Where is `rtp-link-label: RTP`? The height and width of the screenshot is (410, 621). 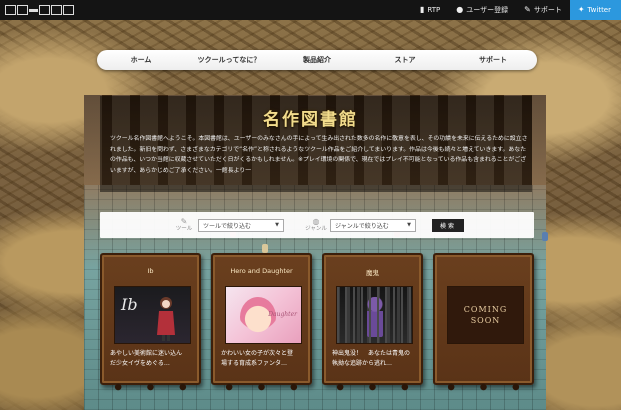
rtp-link-label: RTP is located at coordinates (434, 10).